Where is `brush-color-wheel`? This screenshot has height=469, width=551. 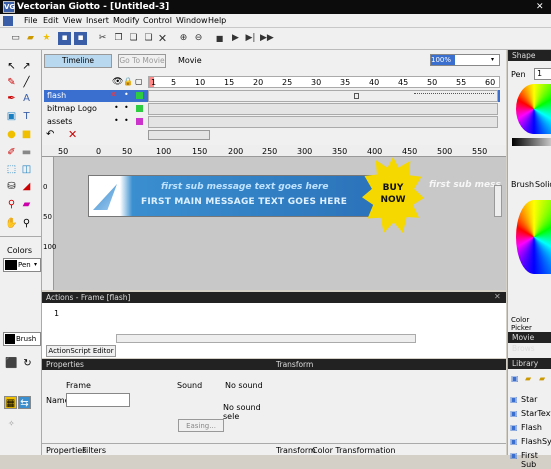
brush-color-wheel is located at coordinates (533, 237).